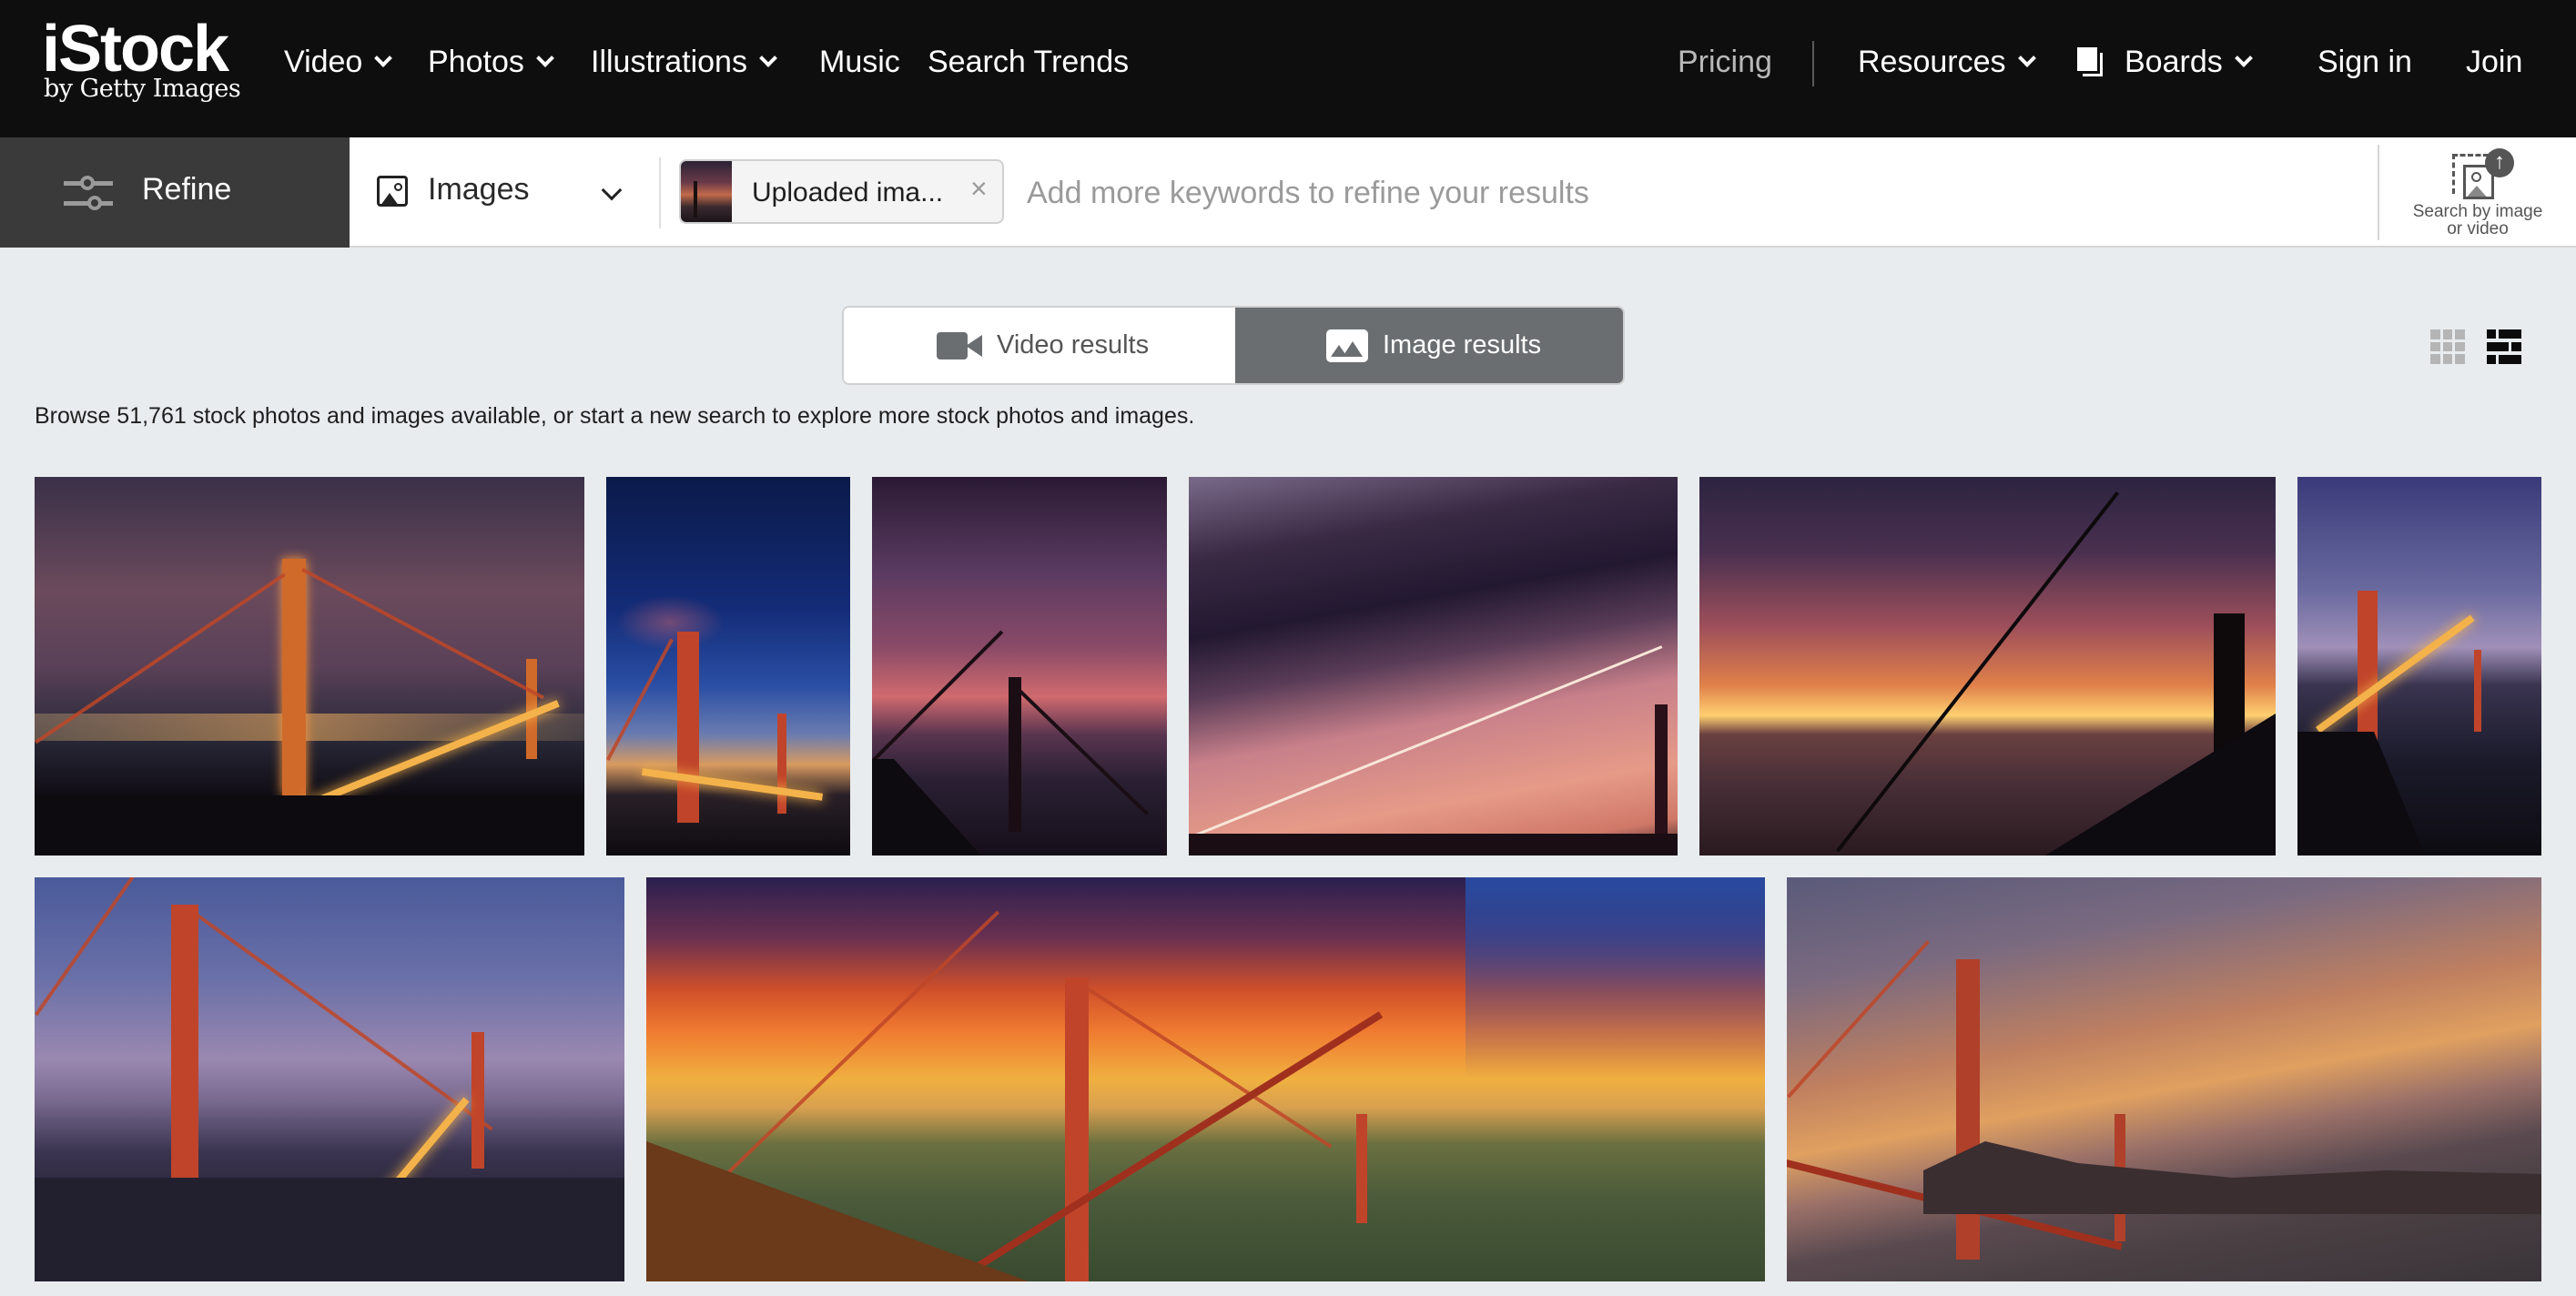 This screenshot has height=1296, width=2576. Describe the element at coordinates (88, 193) in the screenshot. I see `sliders-icon` at that location.